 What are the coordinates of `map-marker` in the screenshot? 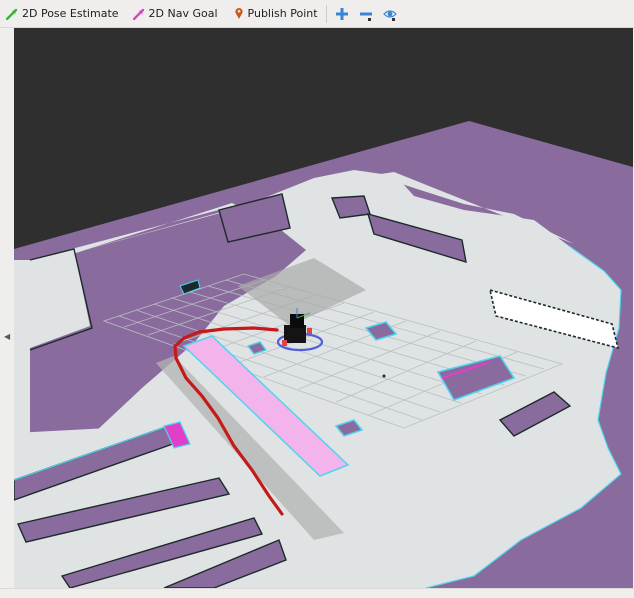 It's located at (384, 376).